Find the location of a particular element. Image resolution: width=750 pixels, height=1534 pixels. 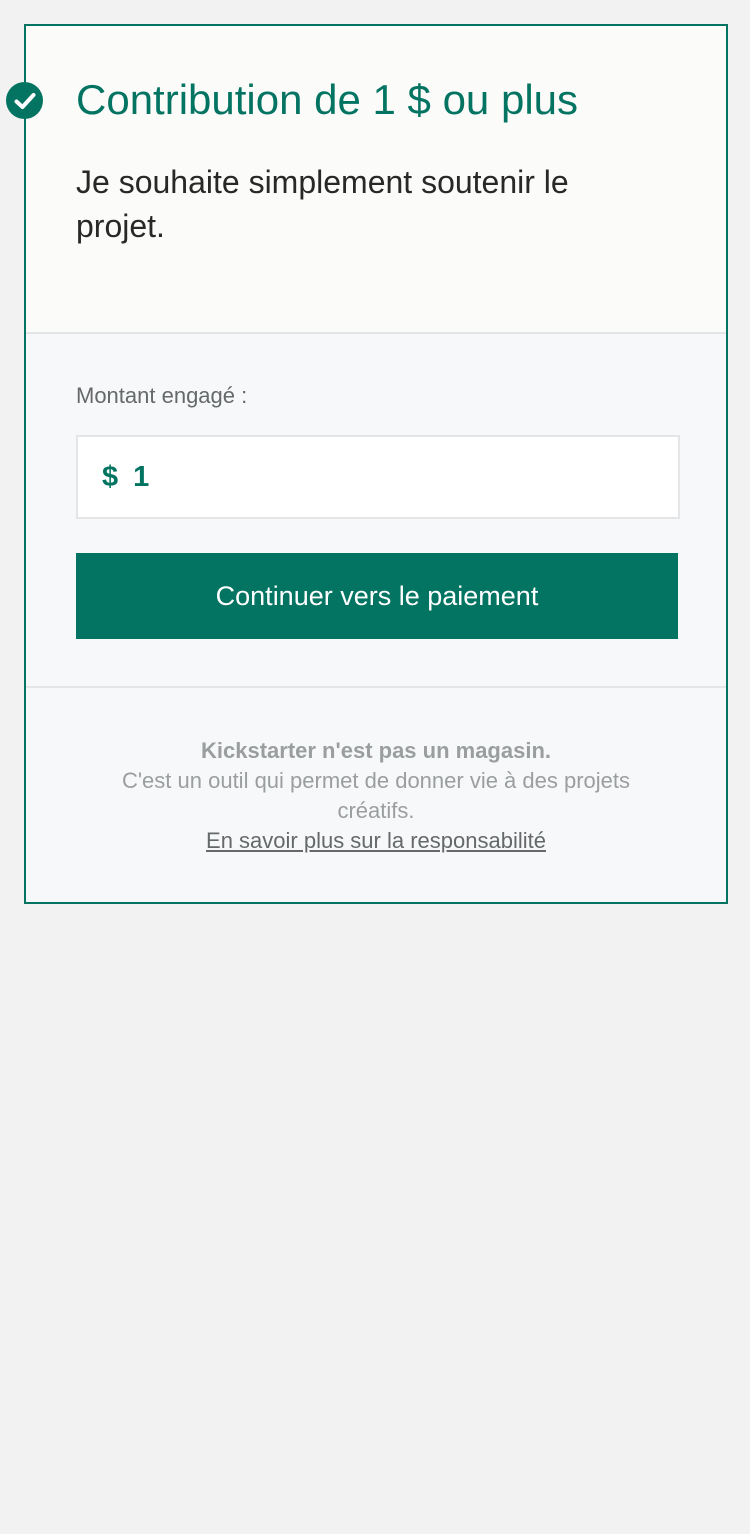

check-circle-icon is located at coordinates (24, 100).